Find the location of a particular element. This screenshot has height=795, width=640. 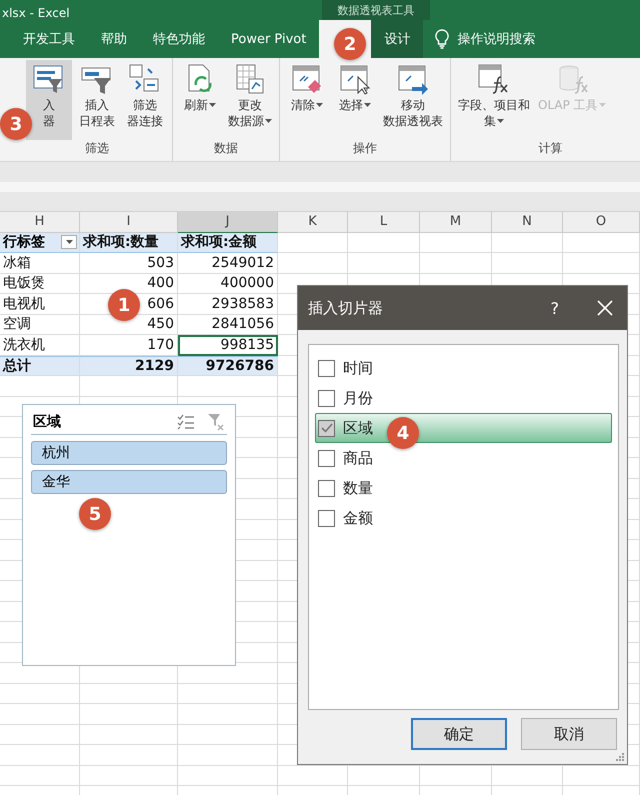

ribbon-tab: Power Pivot is located at coordinates (269, 39).